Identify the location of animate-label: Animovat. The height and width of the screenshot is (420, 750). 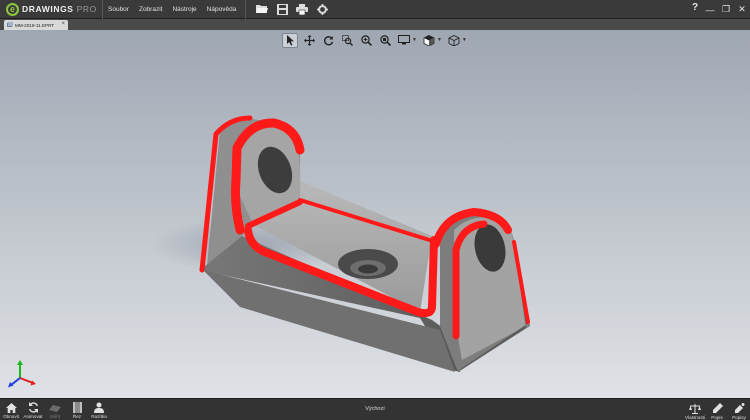
(33, 416).